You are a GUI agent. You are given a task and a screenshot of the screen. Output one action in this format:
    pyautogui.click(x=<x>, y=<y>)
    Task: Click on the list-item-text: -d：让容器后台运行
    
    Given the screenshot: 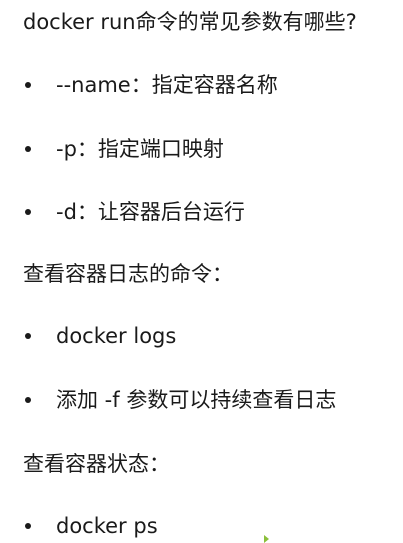 What is the action you would take?
    pyautogui.click(x=150, y=212)
    